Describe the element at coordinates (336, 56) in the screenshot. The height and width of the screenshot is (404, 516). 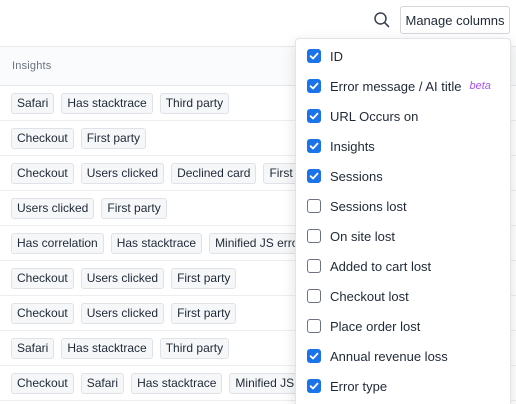
I see `column-option-label: ID` at that location.